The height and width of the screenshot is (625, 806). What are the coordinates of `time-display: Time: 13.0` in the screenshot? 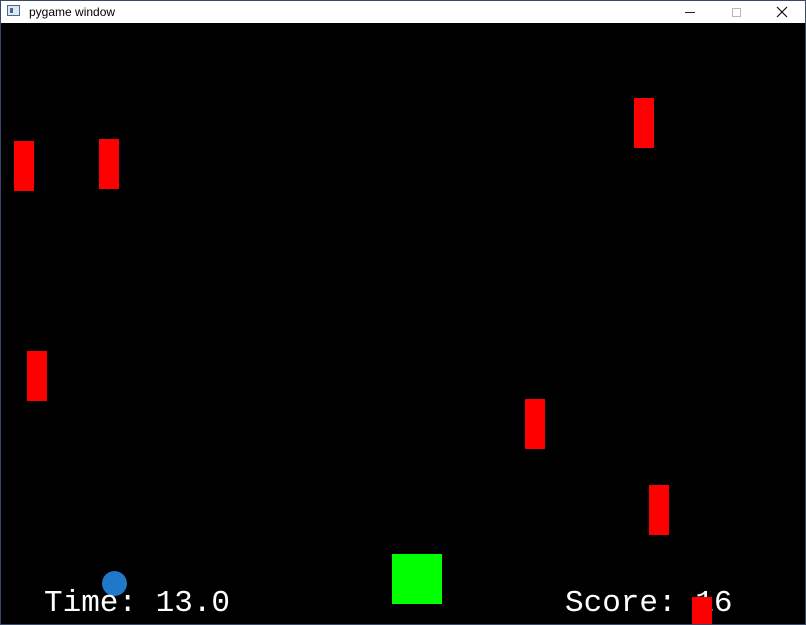 It's located at (137, 603).